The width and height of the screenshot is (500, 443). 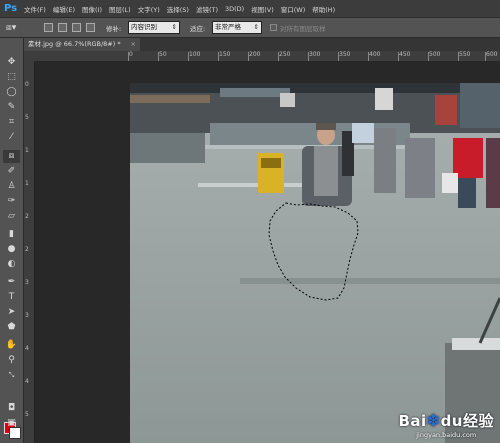 I want to click on ruler-tick: 500, so click(x=434, y=56).